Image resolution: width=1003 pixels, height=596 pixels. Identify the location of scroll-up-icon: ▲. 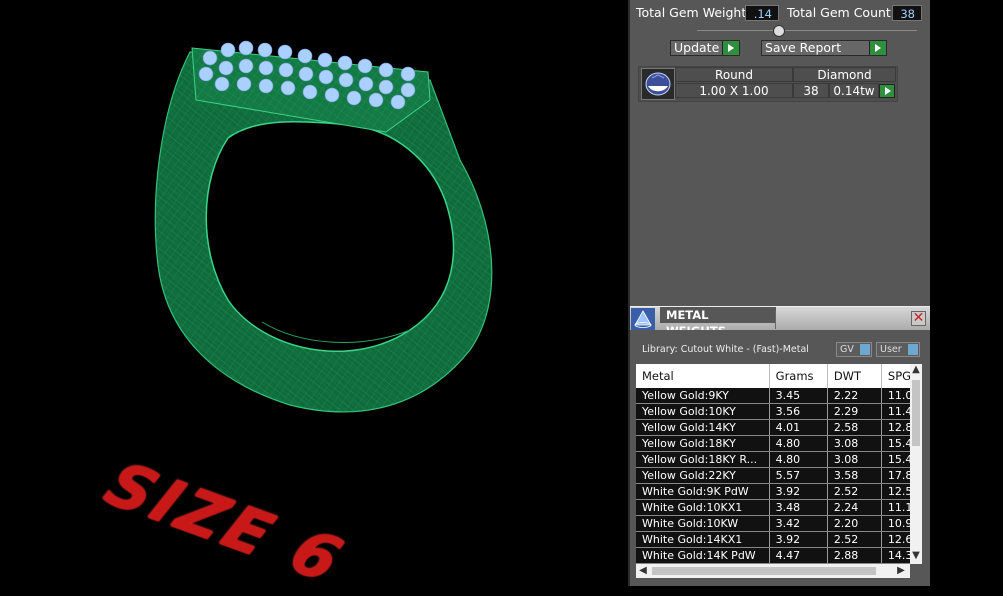
(916, 371).